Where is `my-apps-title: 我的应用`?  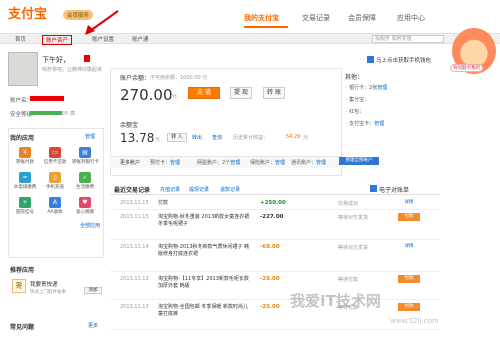
my-apps-title: 我的应用 is located at coordinates (22, 138).